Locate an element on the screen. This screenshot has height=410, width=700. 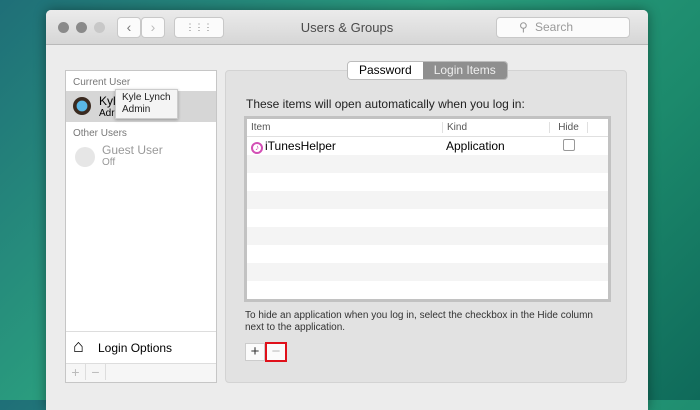
user-name: Kyl is located at coordinates (107, 101).